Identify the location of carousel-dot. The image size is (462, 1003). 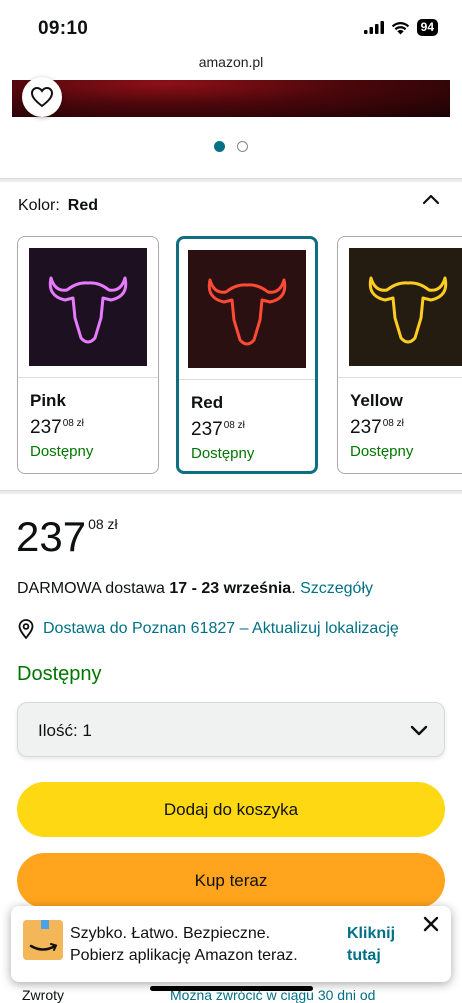
(242, 146).